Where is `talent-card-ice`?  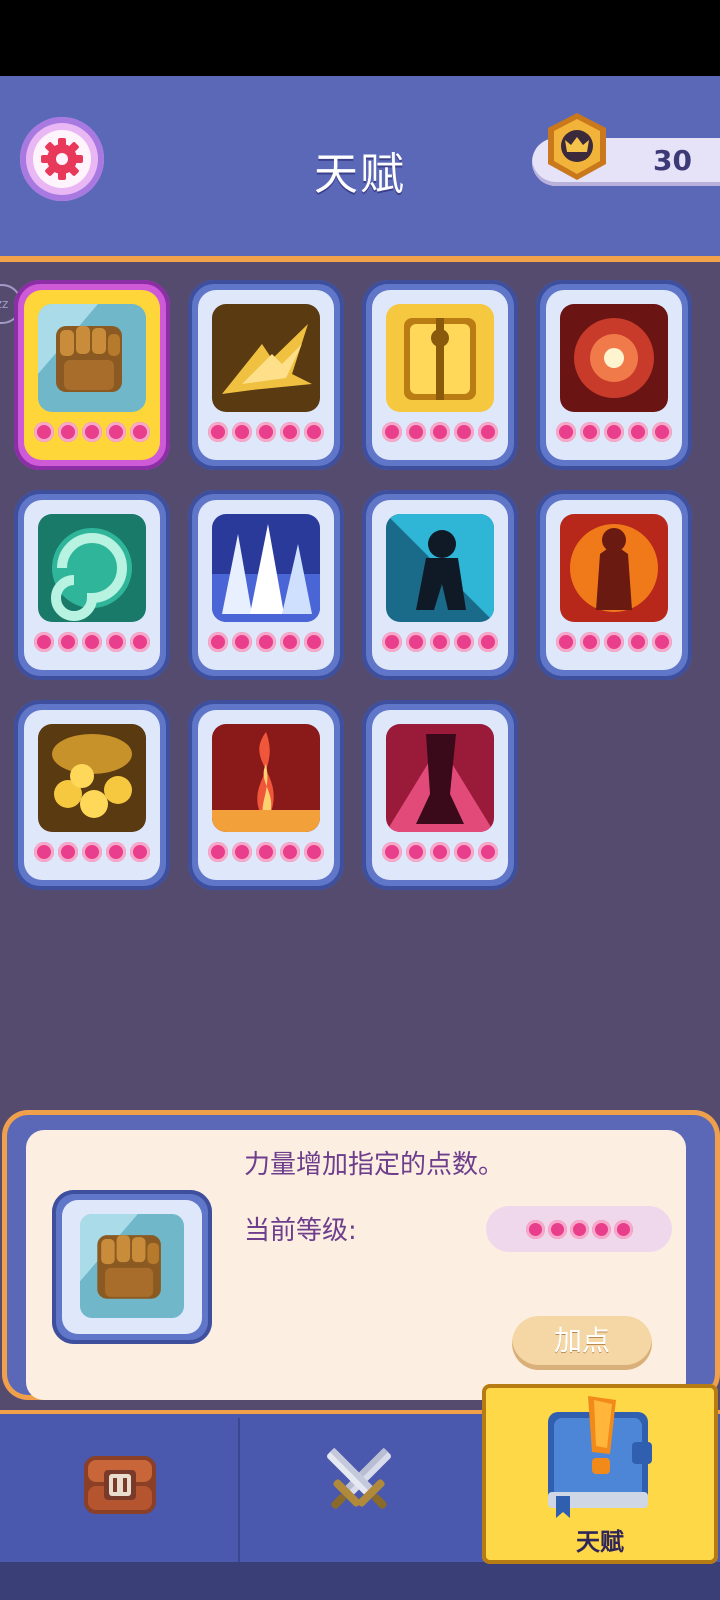
talent-card-ice is located at coordinates (266, 585).